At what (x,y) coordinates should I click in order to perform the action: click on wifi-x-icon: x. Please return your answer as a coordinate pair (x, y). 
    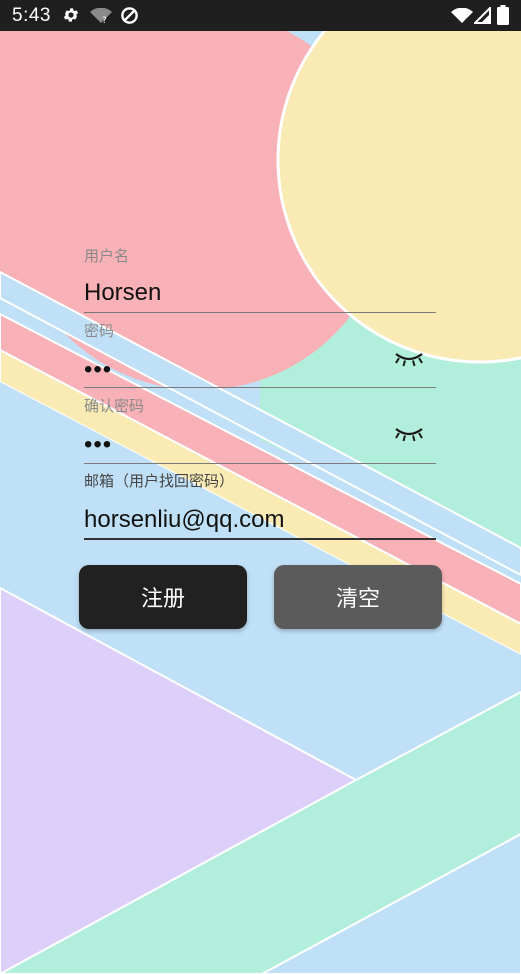
    Looking at the image, I should click on (462, 16).